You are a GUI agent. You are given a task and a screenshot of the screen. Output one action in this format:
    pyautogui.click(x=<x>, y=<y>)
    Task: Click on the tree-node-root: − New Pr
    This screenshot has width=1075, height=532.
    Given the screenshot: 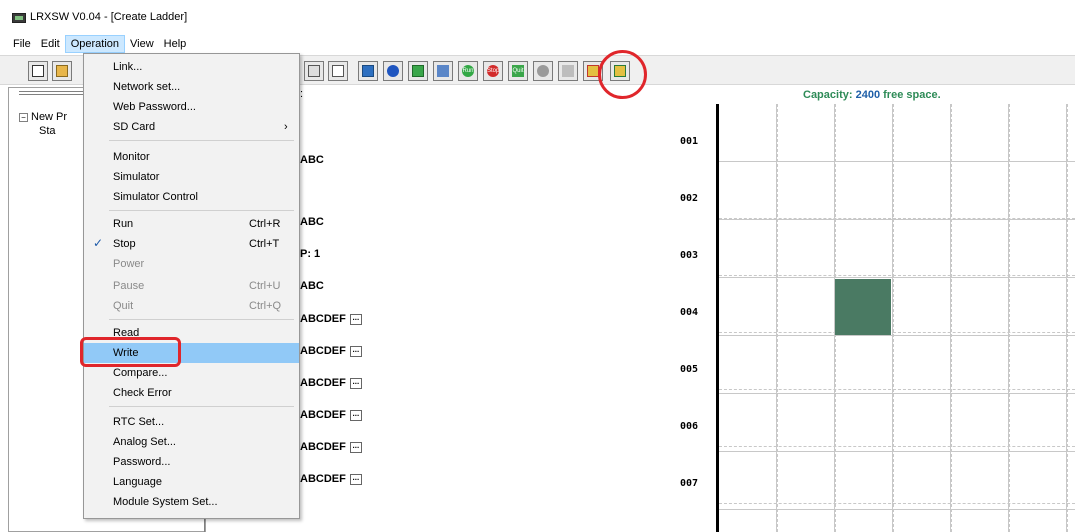 What is the action you would take?
    pyautogui.click(x=43, y=117)
    